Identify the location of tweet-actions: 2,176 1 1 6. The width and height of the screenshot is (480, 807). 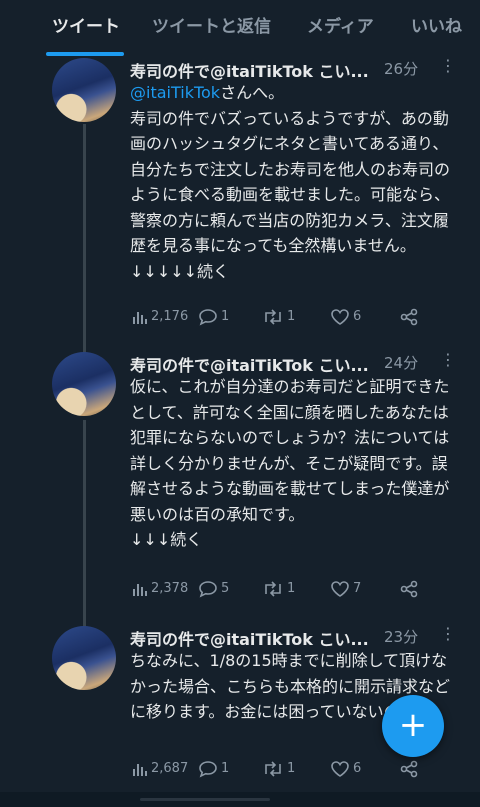
(290, 317).